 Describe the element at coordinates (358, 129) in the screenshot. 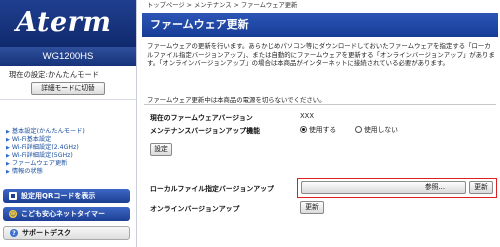

I see `radio-unselected-icon` at that location.